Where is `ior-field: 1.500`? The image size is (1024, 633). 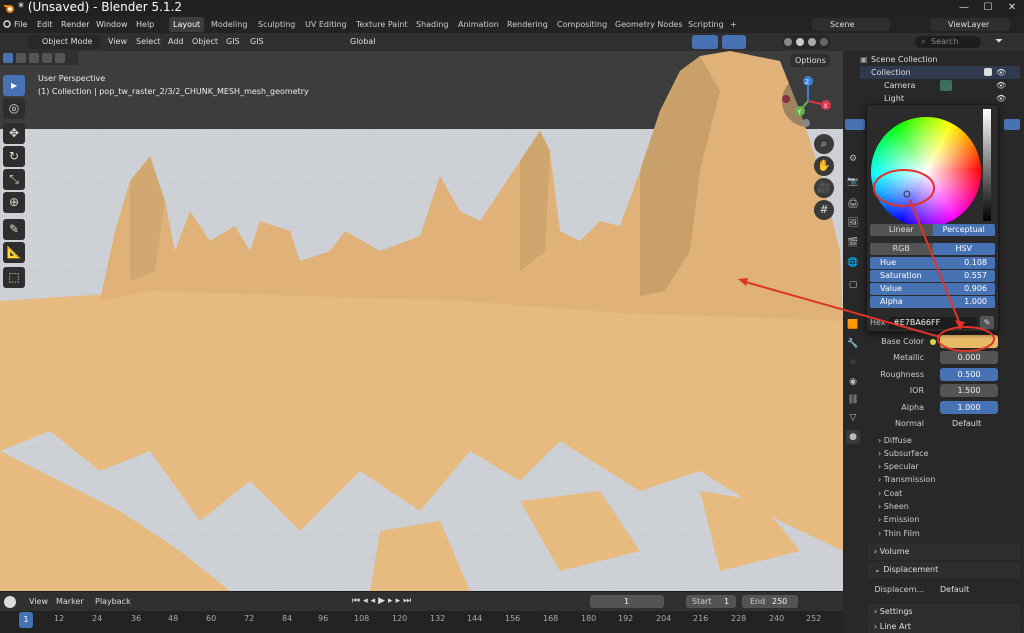
ior-field: 1.500 is located at coordinates (969, 390).